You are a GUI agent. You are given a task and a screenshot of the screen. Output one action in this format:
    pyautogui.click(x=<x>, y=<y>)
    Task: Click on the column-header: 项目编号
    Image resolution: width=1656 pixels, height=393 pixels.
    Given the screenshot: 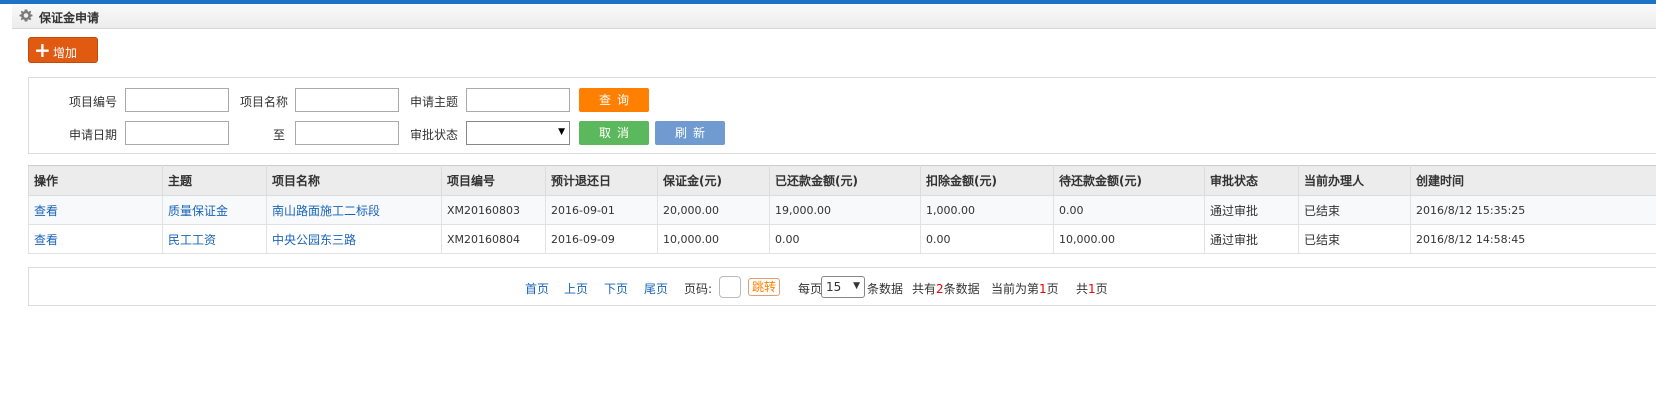 What is the action you would take?
    pyautogui.click(x=493, y=180)
    